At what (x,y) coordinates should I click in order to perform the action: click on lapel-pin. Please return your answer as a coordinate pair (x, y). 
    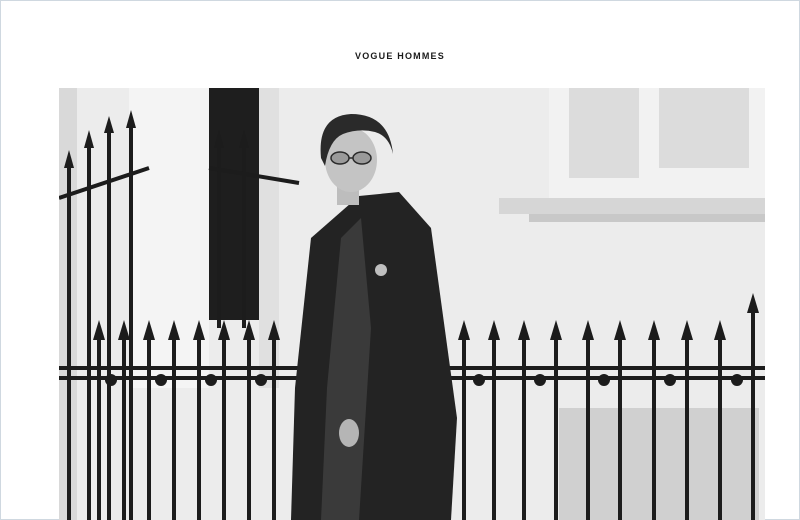
    Looking at the image, I should click on (381, 270).